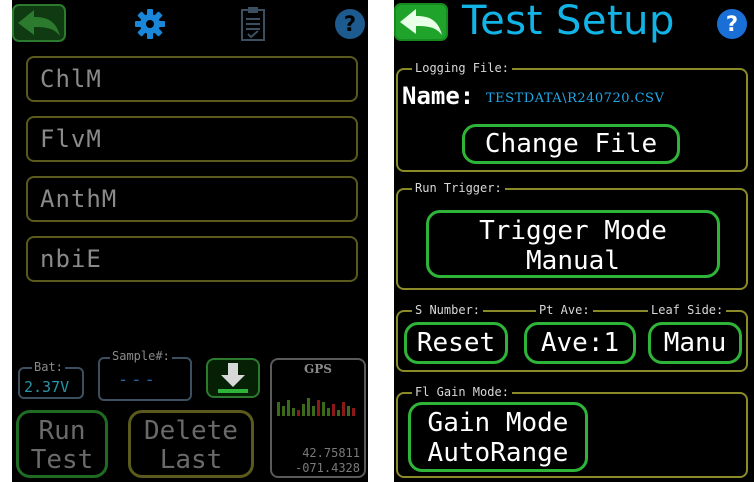 The width and height of the screenshot is (754, 482). What do you see at coordinates (48, 367) in the screenshot?
I see `battery-label: Bat:` at bounding box center [48, 367].